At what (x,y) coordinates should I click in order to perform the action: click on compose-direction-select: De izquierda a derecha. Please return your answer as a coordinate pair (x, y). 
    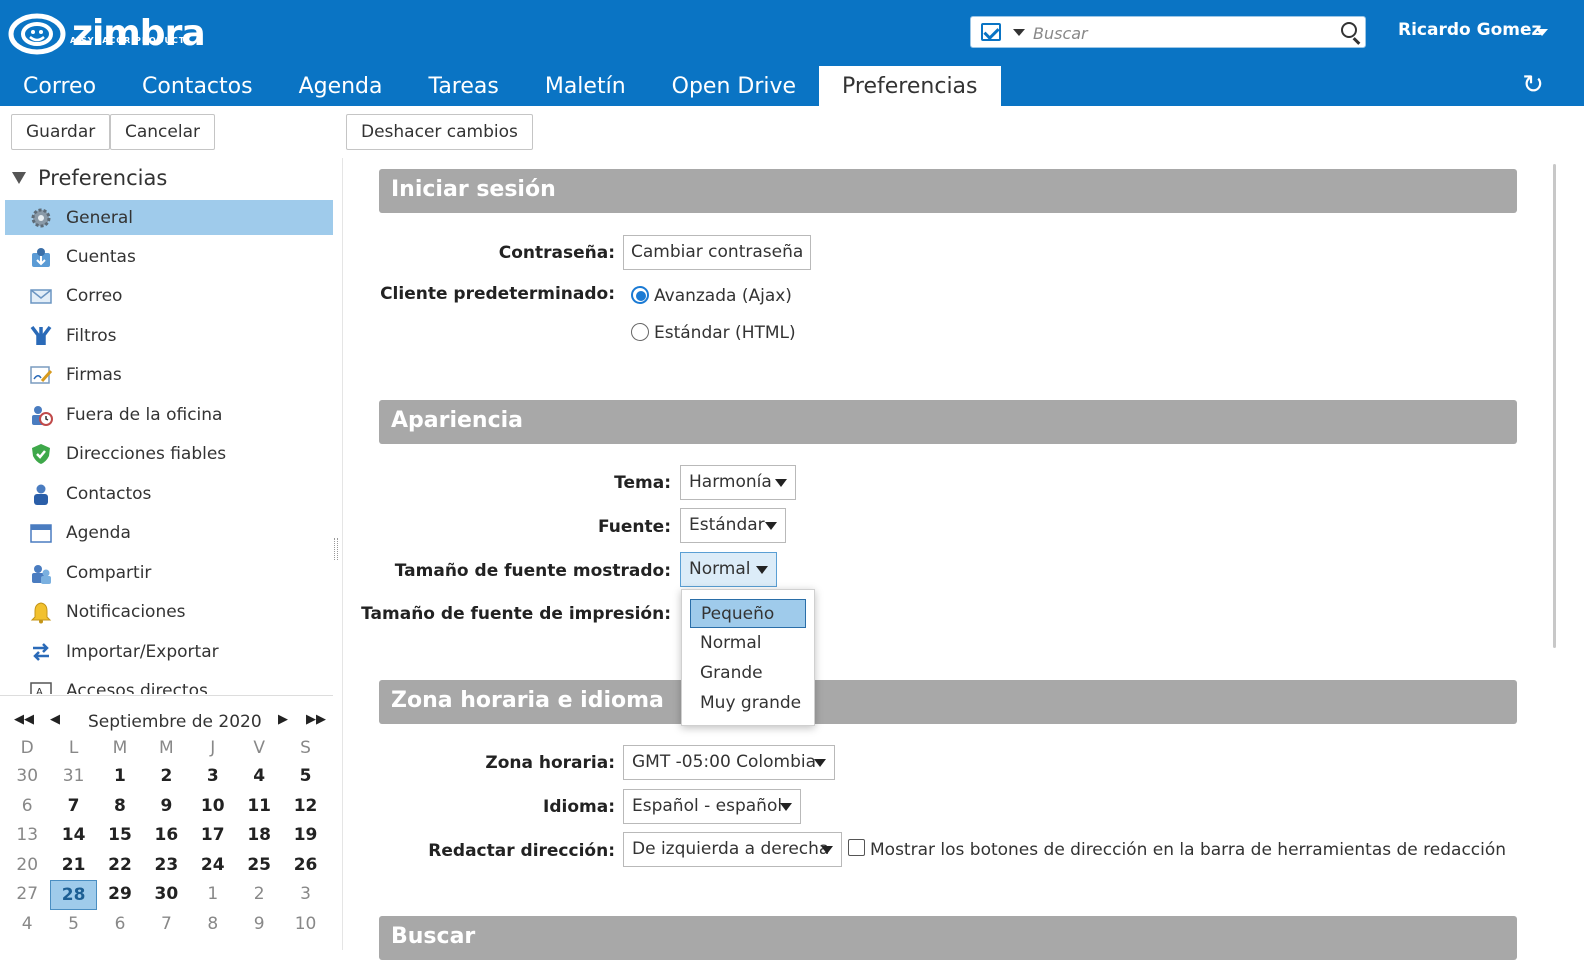
    Looking at the image, I should click on (732, 849).